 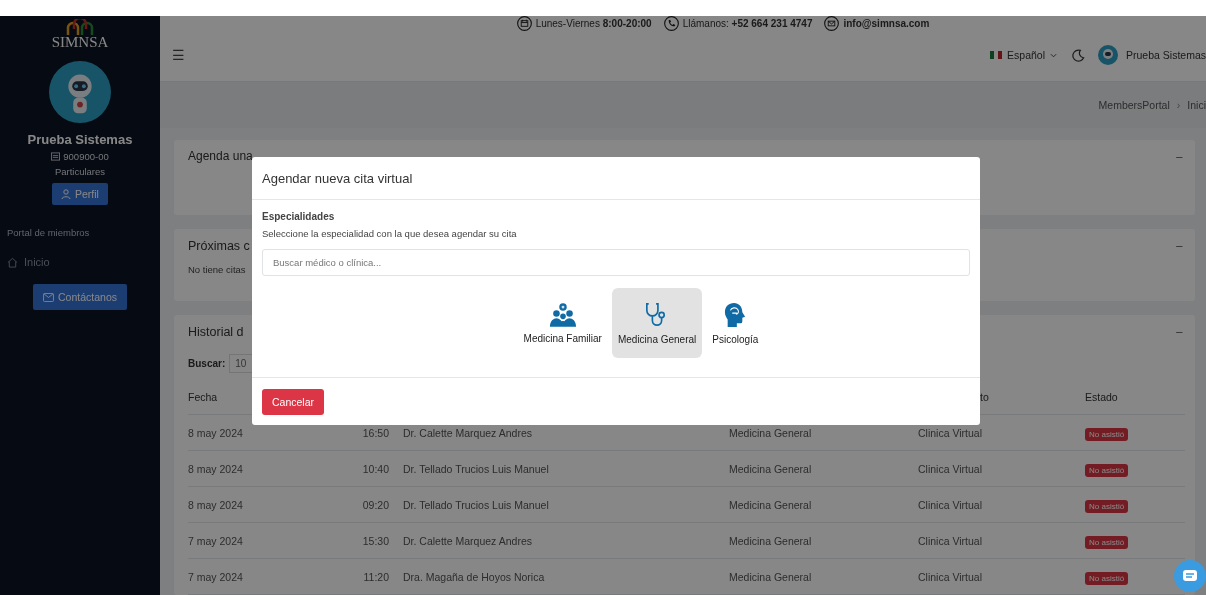 What do you see at coordinates (219, 246) in the screenshot?
I see `card-title: Próximas c` at bounding box center [219, 246].